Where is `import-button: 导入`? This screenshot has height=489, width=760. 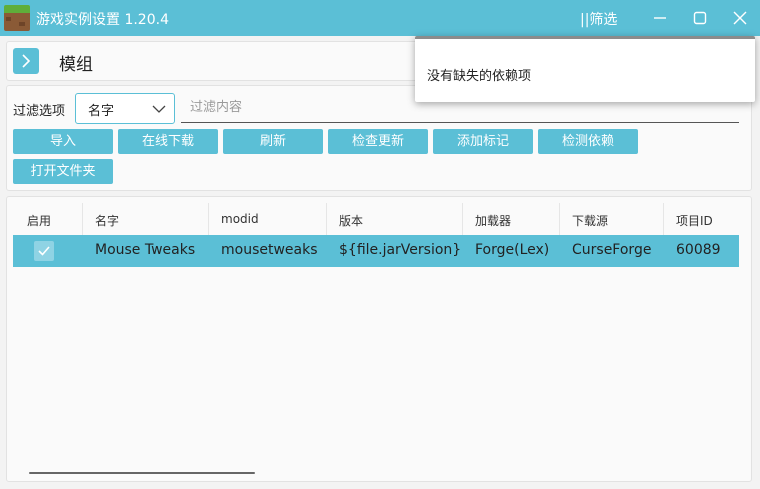 import-button: 导入 is located at coordinates (63, 141).